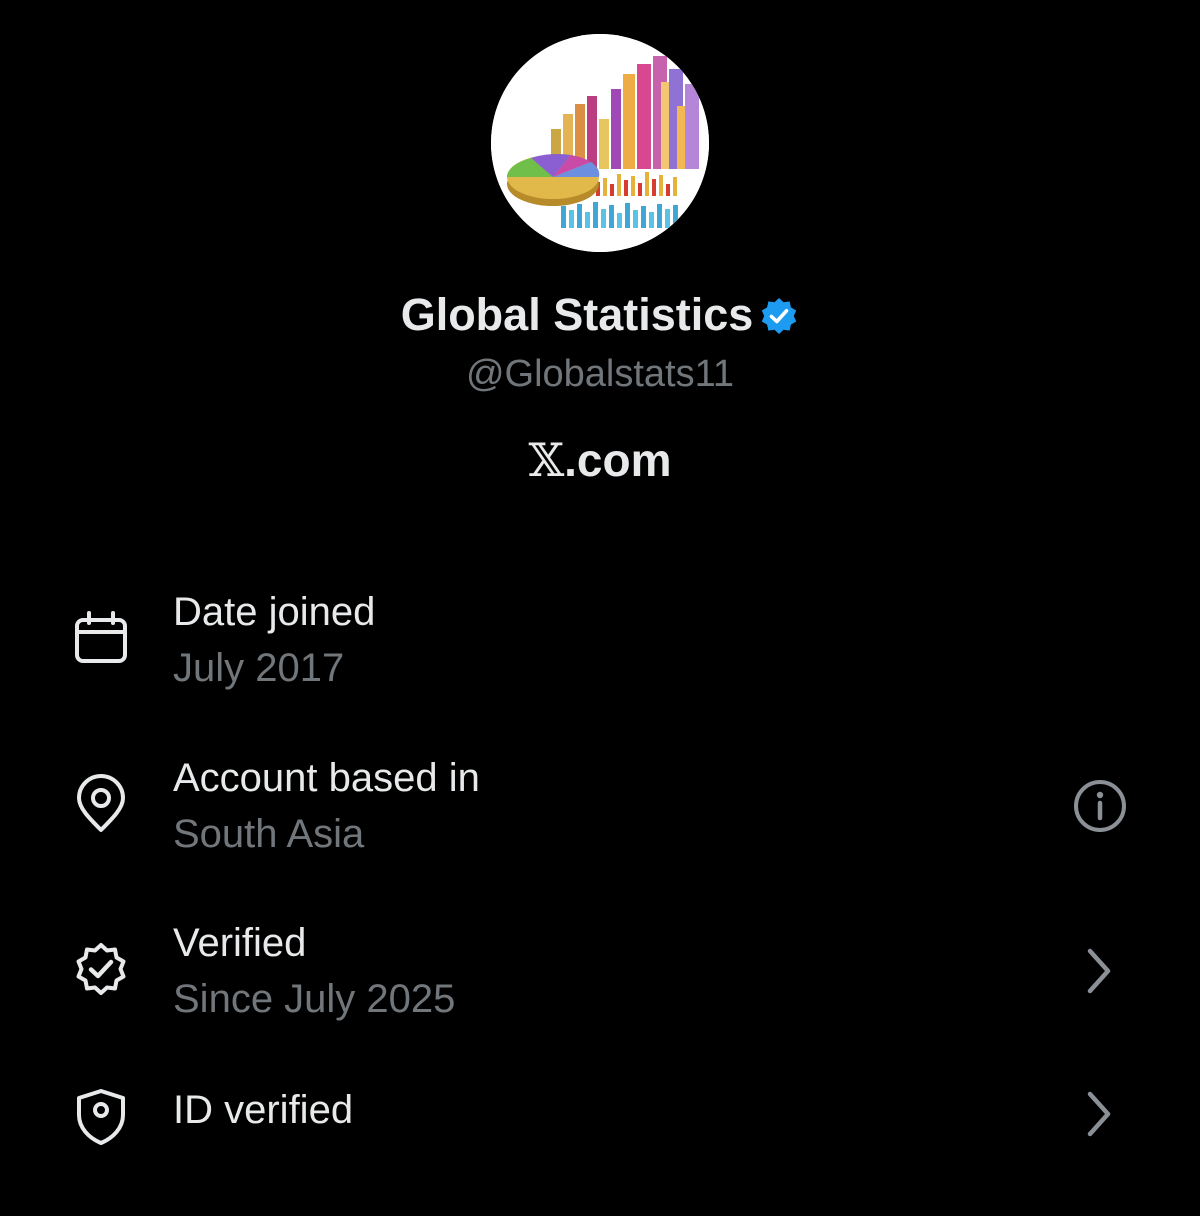  I want to click on statistics-charts-image, so click(600, 143).